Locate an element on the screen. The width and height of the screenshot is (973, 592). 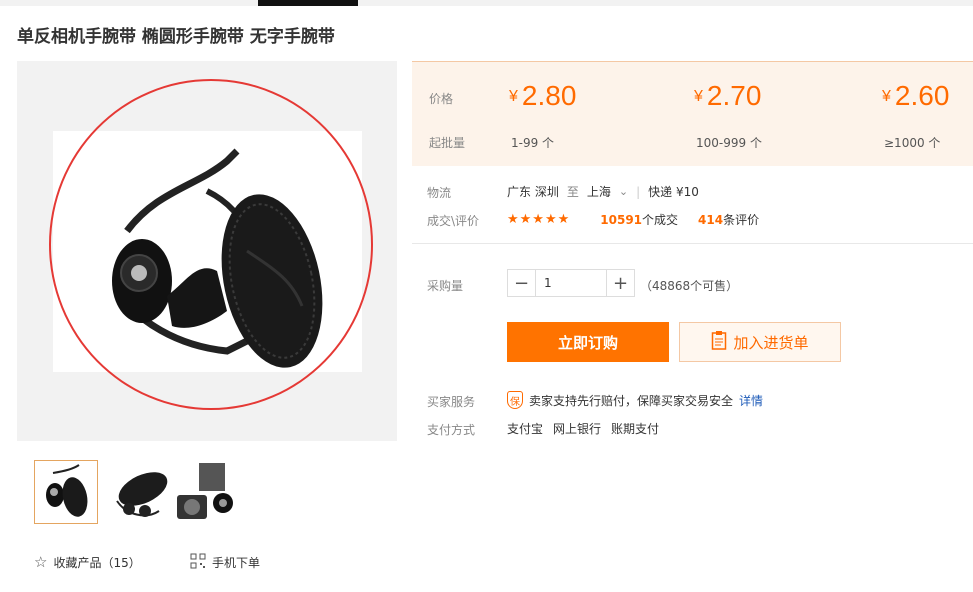
mobile-order-button: 手机下单 is located at coordinates (225, 562).